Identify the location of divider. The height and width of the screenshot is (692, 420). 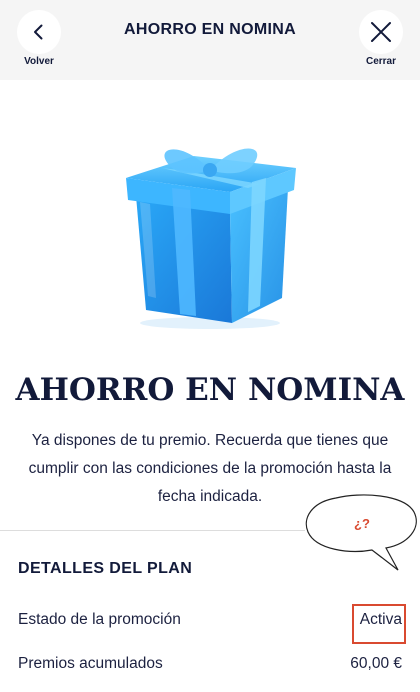
(152, 530).